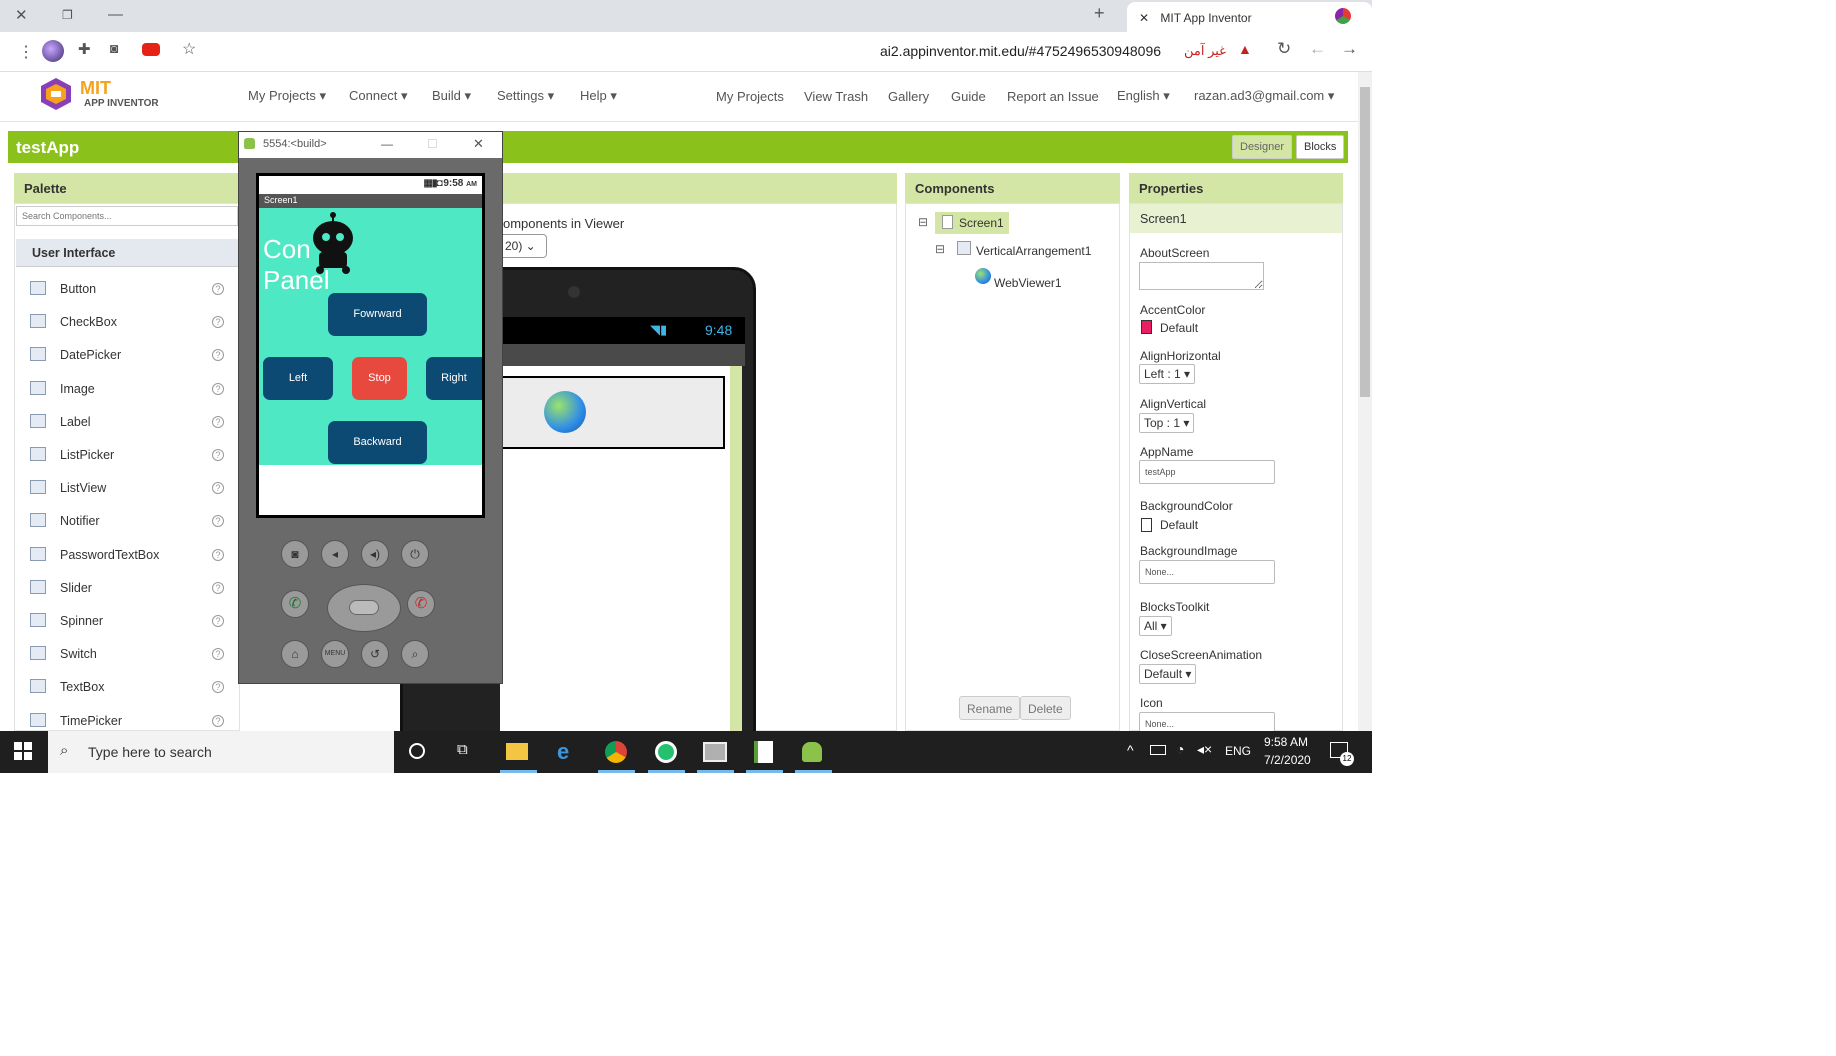 The image size is (1836, 1056). I want to click on align-horizontal-select: Left : 1 ▾, so click(1167, 374).